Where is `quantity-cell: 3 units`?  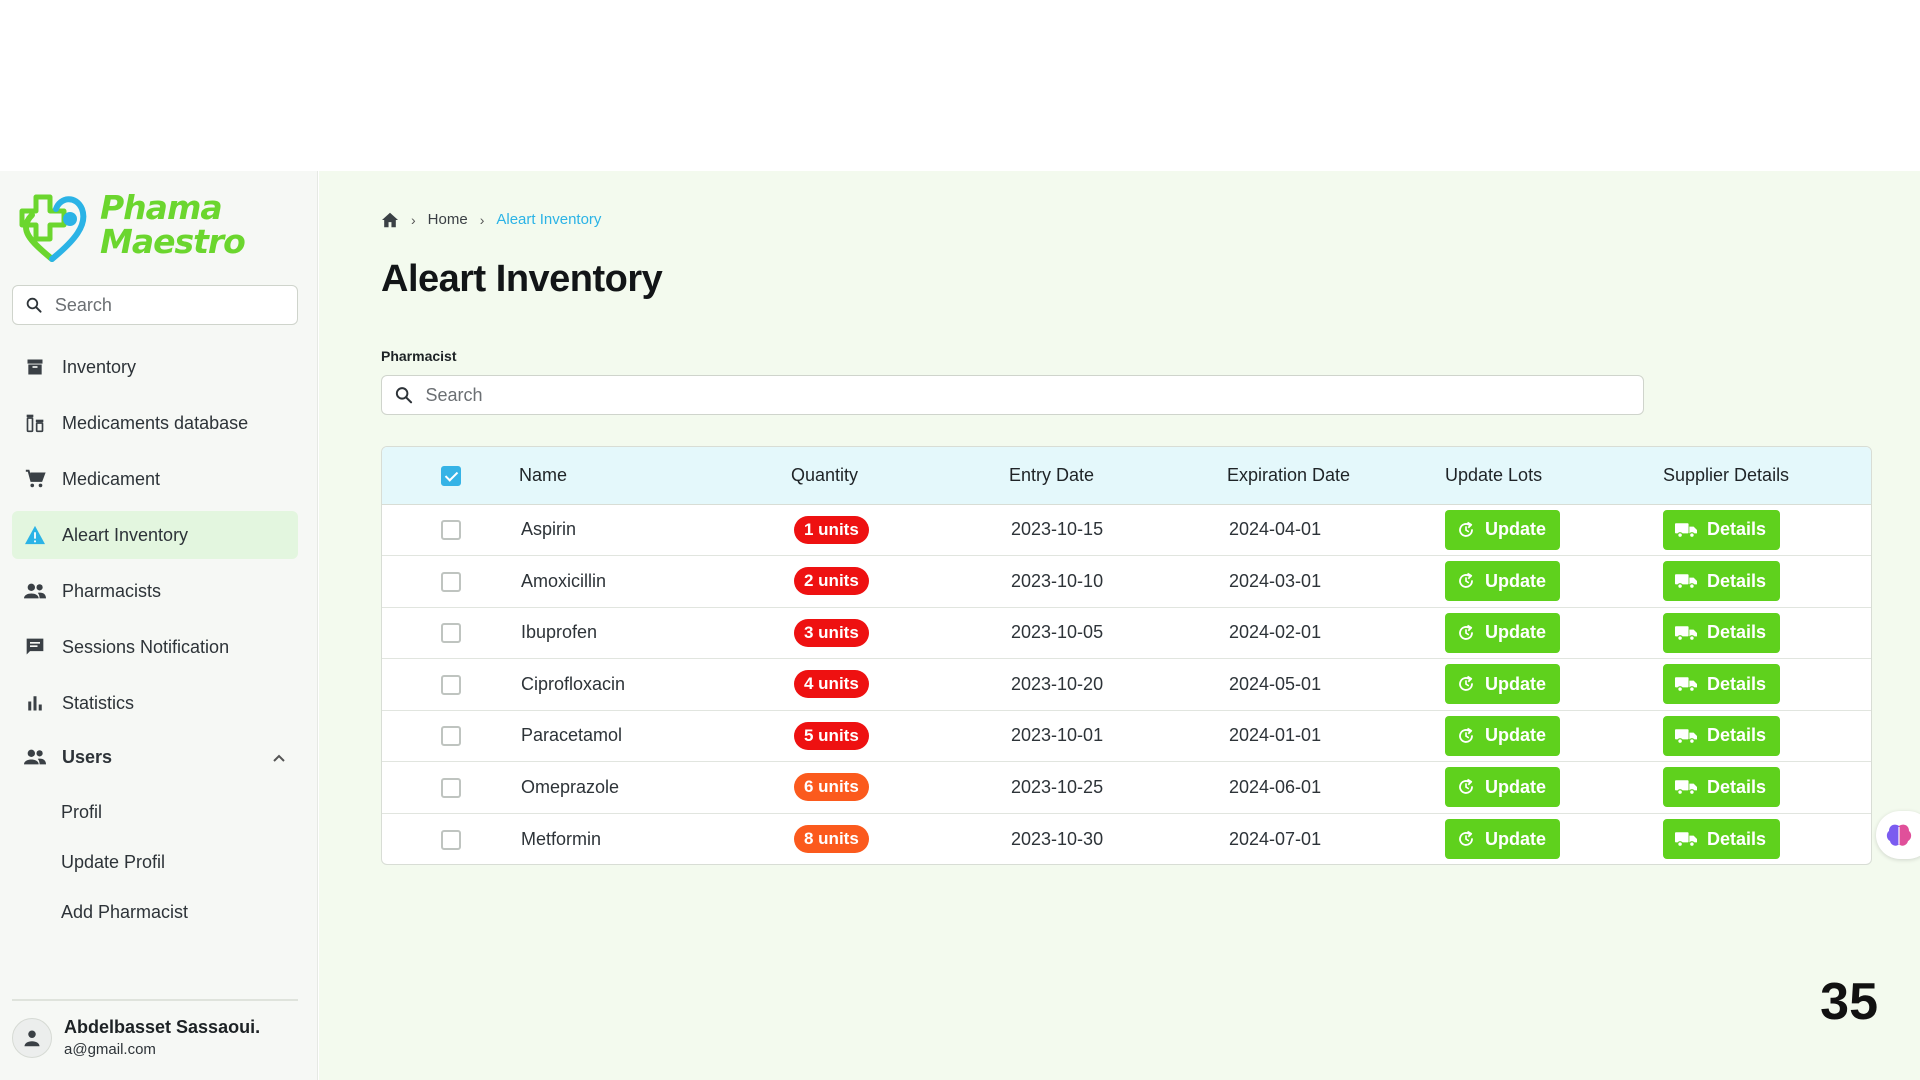
quantity-cell: 3 units is located at coordinates (900, 633).